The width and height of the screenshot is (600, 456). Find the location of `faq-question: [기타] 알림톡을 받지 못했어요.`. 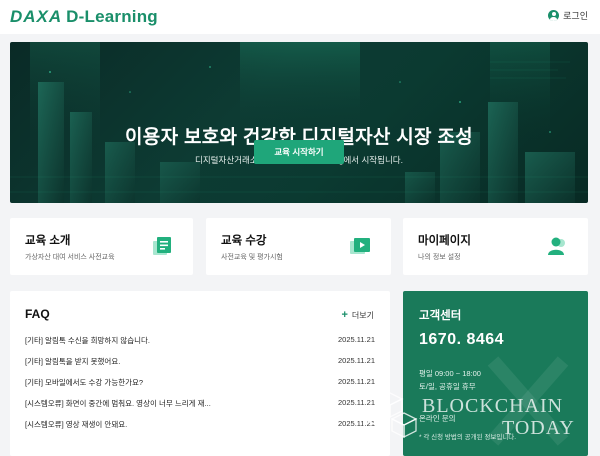

faq-question: [기타] 알림톡을 받지 못했어요. is located at coordinates (73, 361).